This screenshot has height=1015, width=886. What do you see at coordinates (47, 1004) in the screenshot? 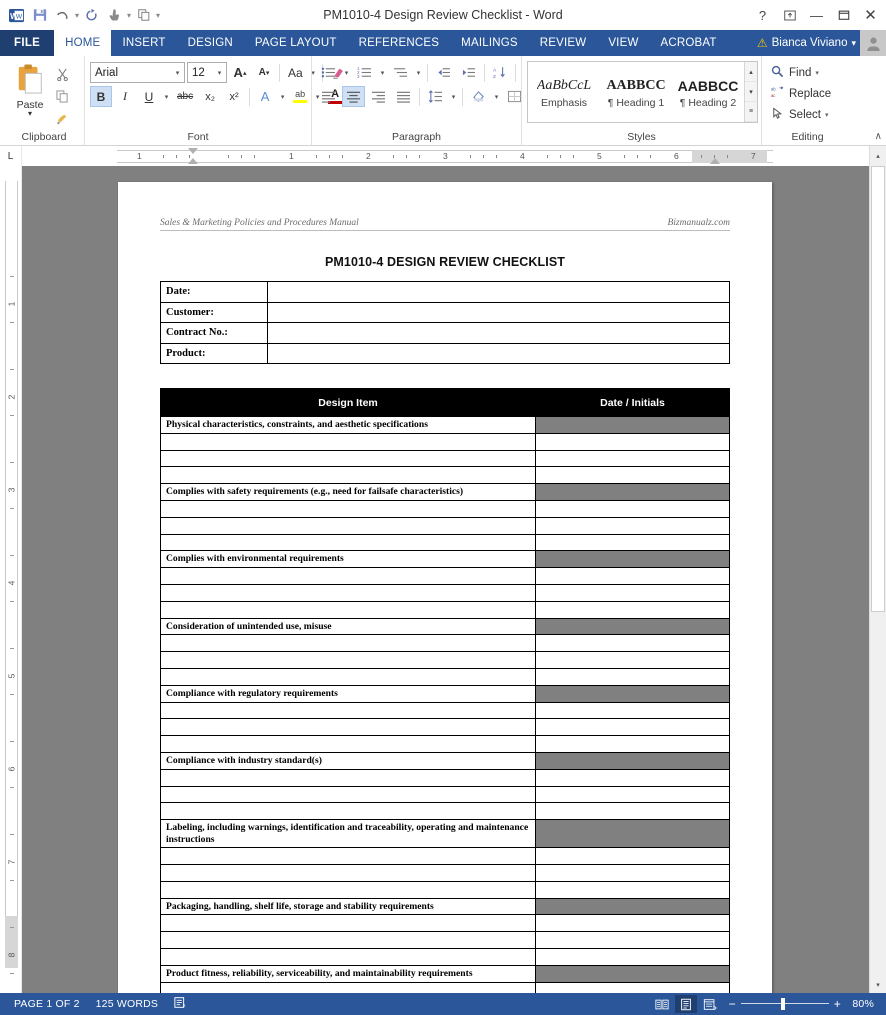
I see `status-page-indicator: PAGE 1 OF 2` at bounding box center [47, 1004].